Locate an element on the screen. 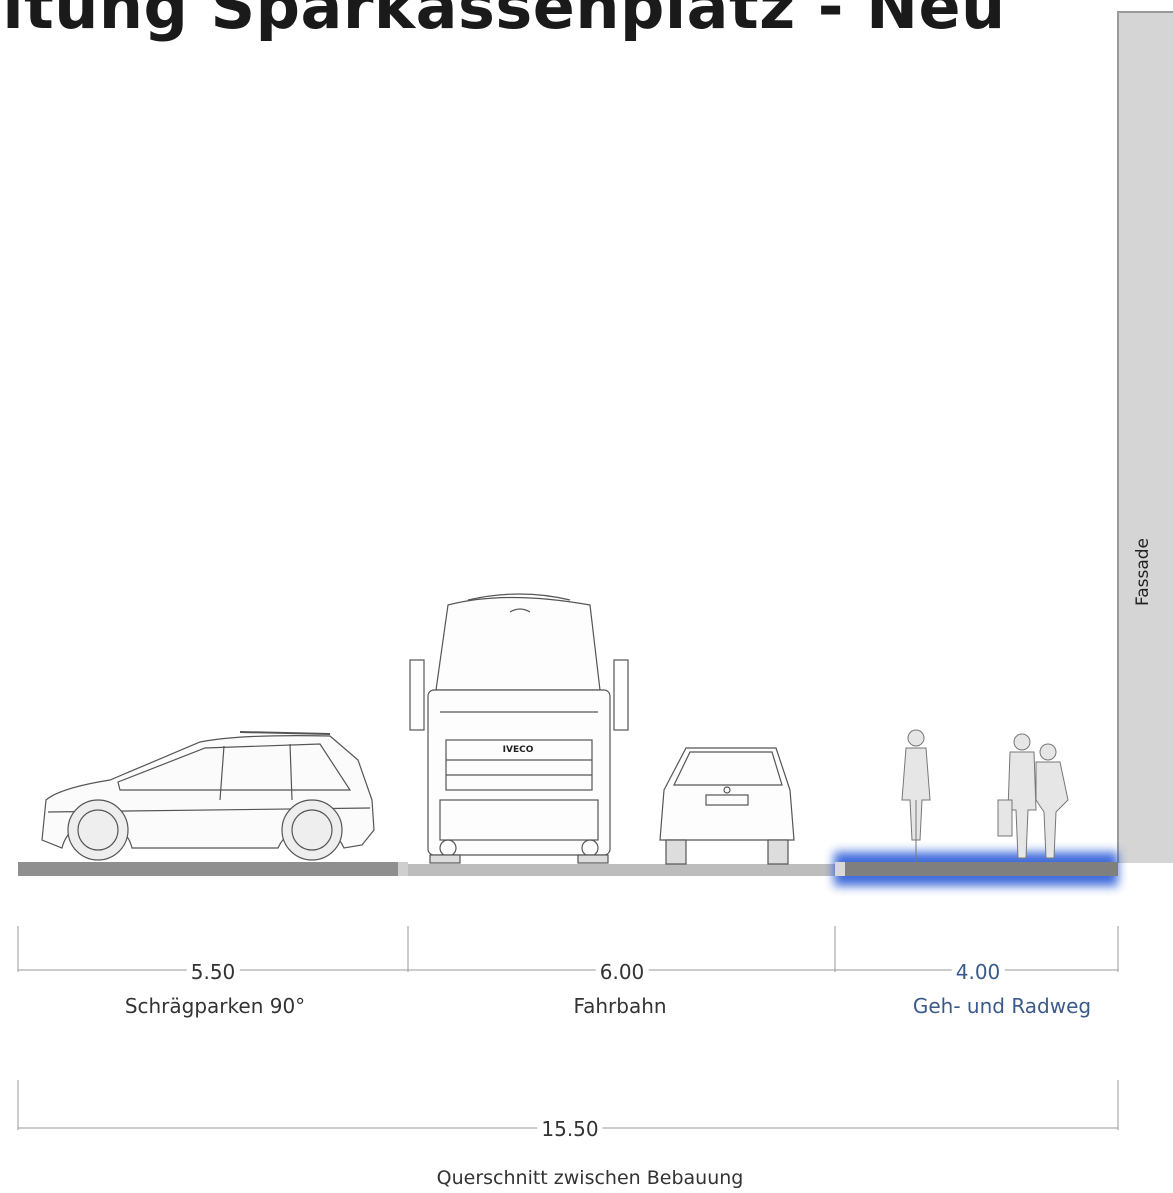 This screenshot has height=1193, width=1173. suv-rear-view is located at coordinates (727, 806).